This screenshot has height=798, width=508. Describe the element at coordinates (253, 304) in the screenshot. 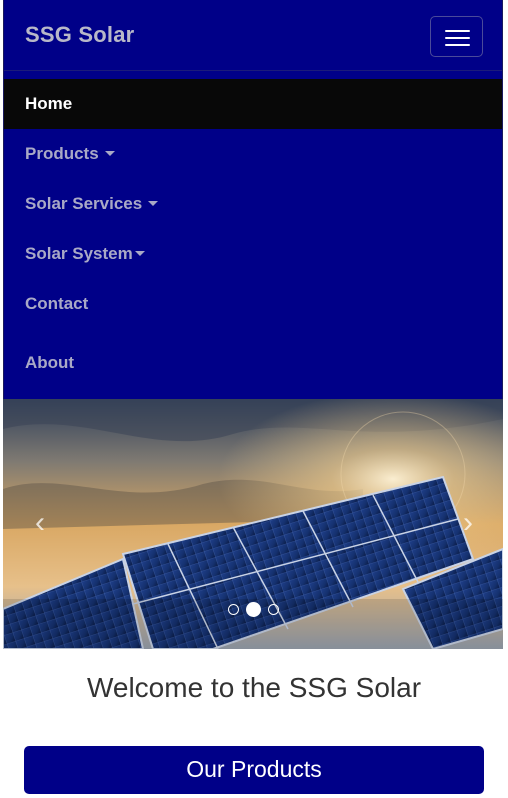

I see `nav-item-contact: Contact` at that location.